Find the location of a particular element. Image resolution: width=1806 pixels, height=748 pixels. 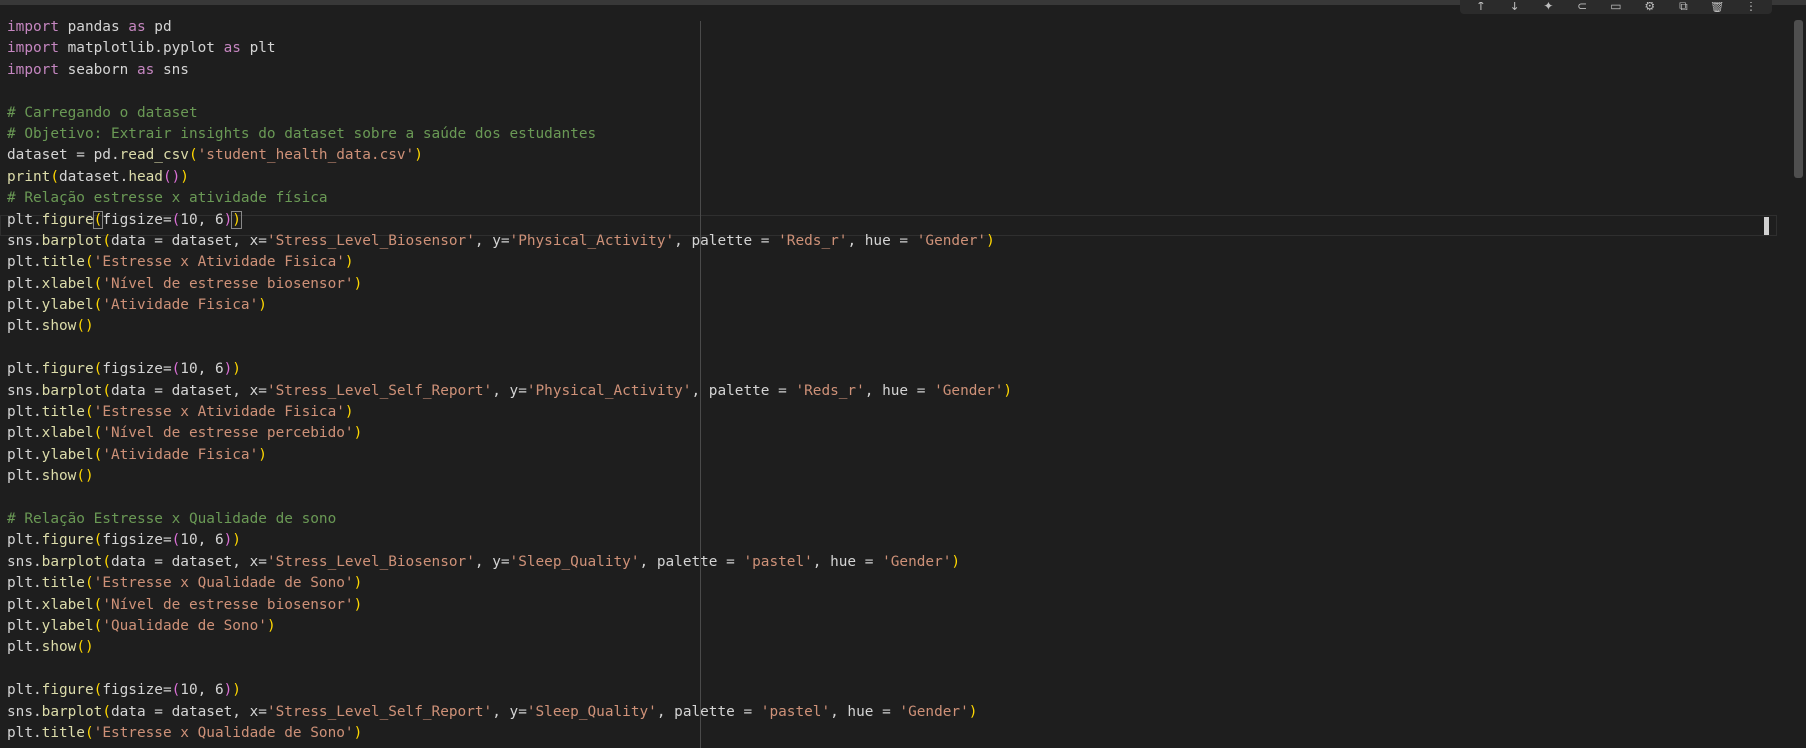

sparkle-icon: ✦ is located at coordinates (1548, 8).